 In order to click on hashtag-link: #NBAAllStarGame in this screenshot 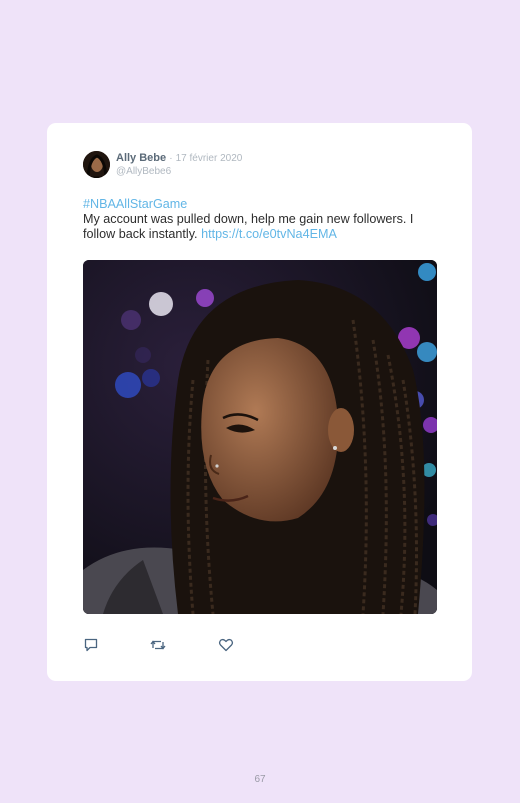, I will do `click(263, 204)`.